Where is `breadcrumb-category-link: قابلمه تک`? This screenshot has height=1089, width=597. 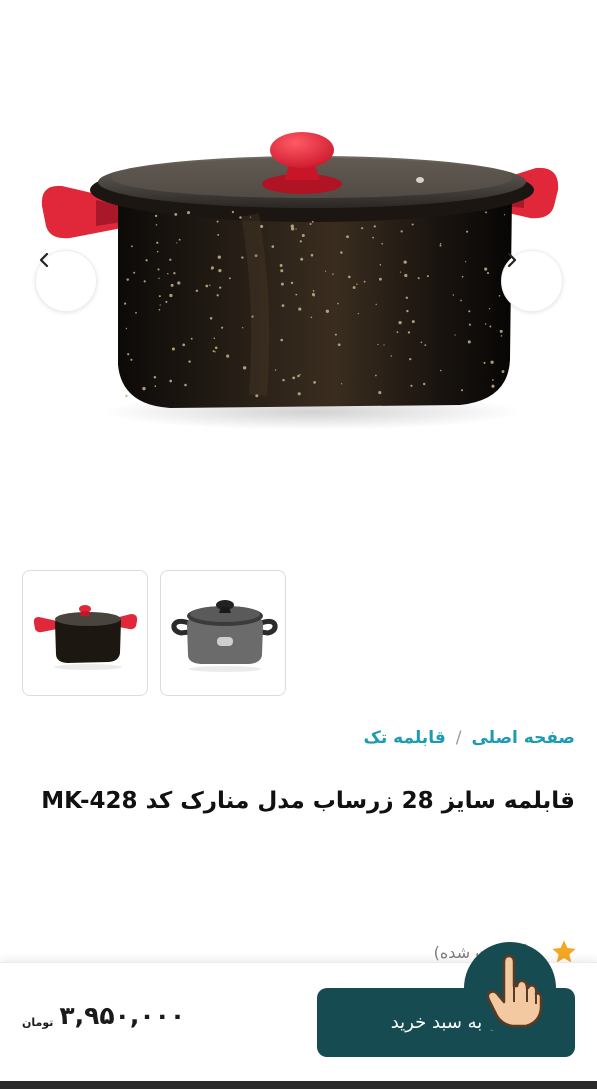
breadcrumb-category-link: قابلمه تک is located at coordinates (404, 738).